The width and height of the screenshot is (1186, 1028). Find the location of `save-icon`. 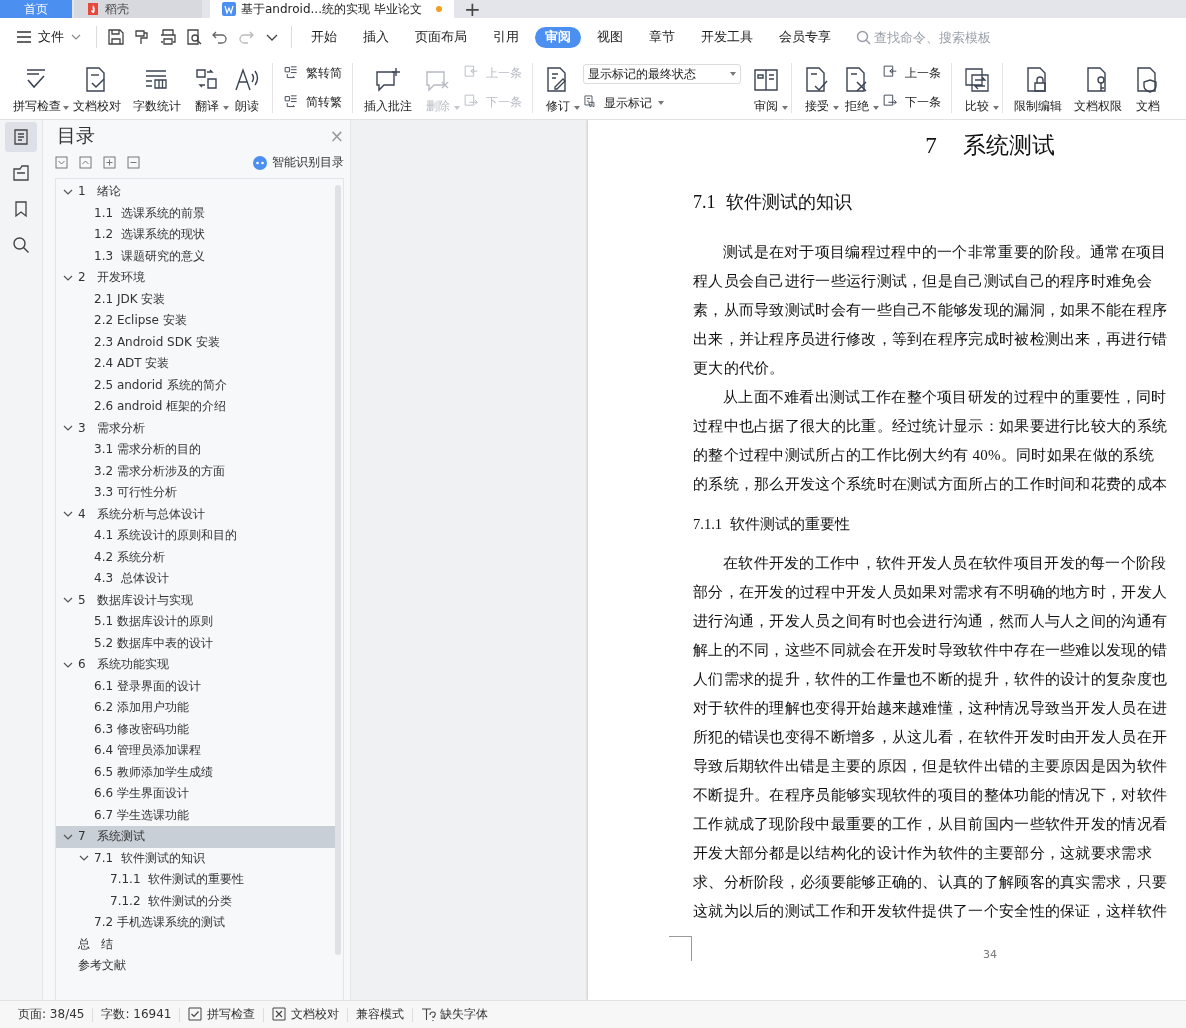

save-icon is located at coordinates (116, 37).